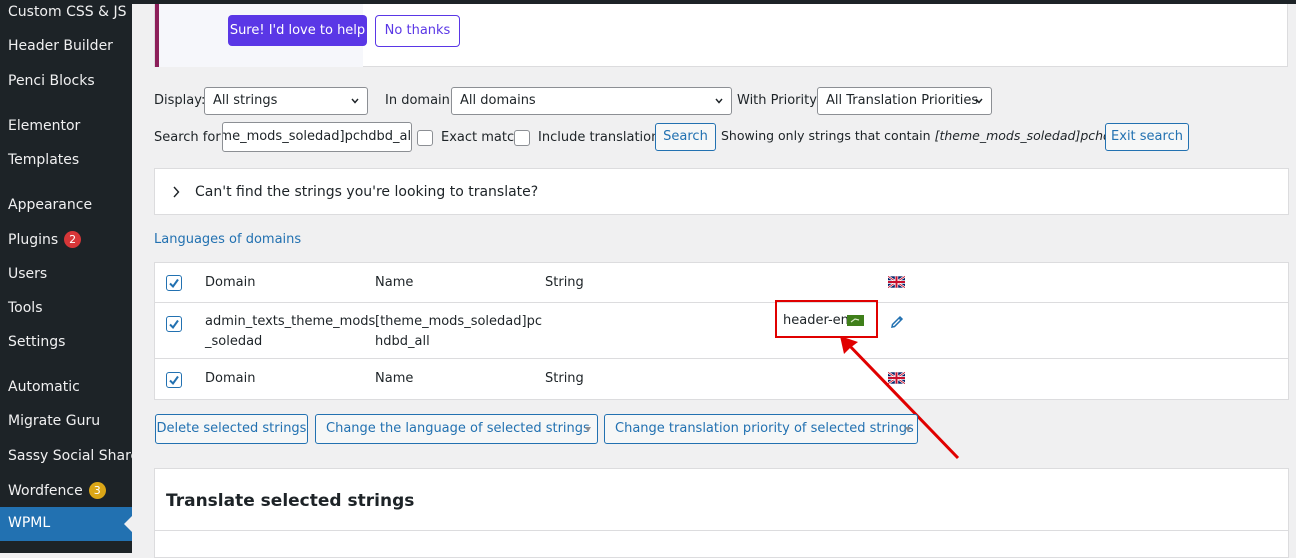  I want to click on languages-of-domains-link: Languages of domains, so click(227, 239).